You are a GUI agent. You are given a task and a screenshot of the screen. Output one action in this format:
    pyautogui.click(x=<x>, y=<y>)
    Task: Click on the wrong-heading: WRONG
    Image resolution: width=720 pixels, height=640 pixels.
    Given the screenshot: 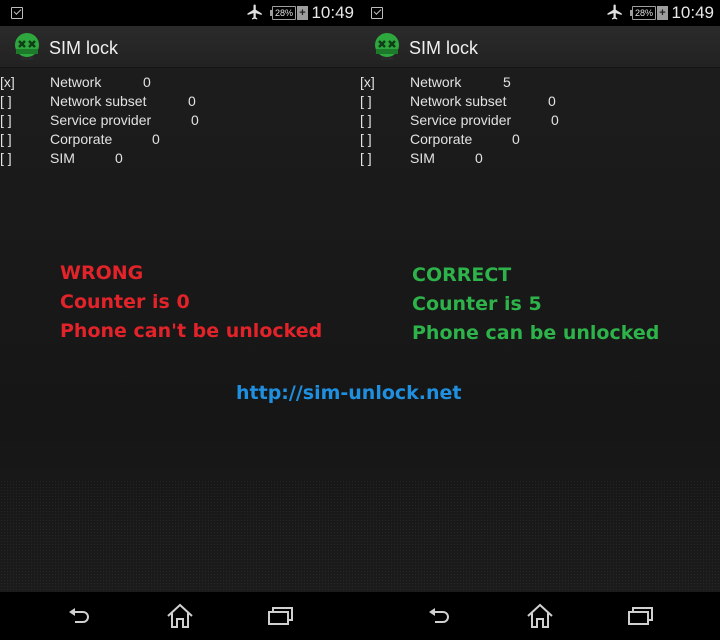 What is the action you would take?
    pyautogui.click(x=102, y=273)
    